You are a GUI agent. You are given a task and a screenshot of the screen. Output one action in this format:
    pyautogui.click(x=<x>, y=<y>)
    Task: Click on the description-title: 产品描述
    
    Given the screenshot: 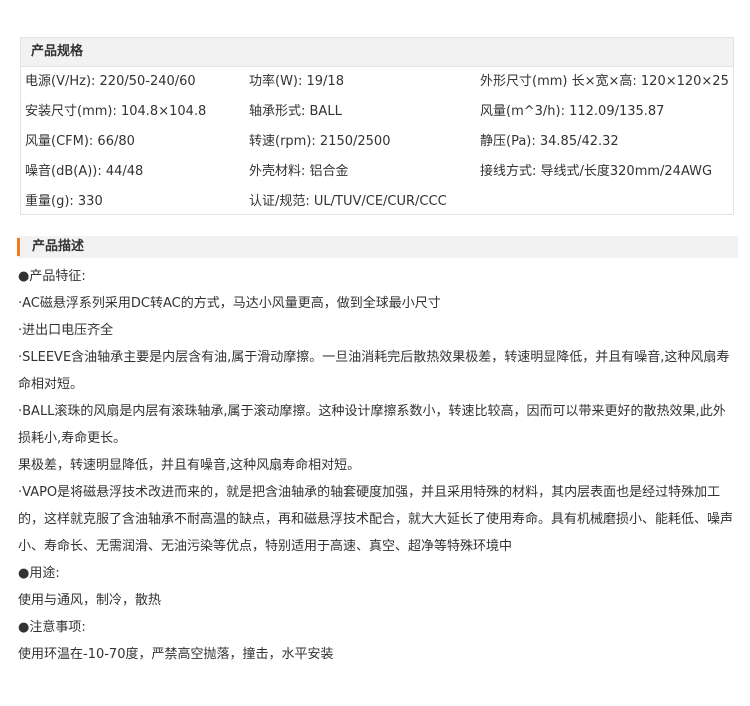 What is the action you would take?
    pyautogui.click(x=58, y=246)
    